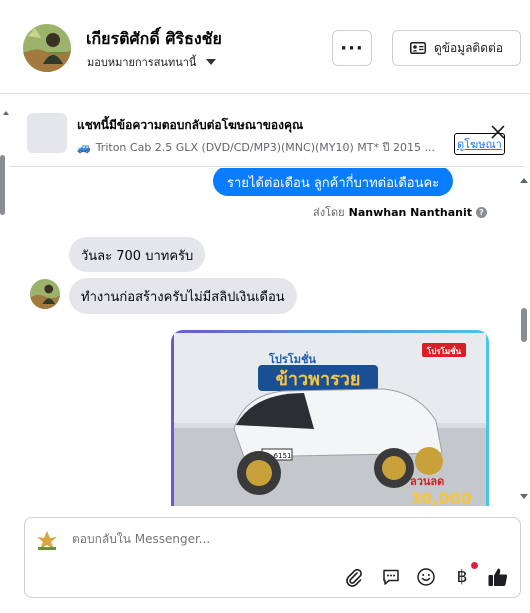 The width and height of the screenshot is (530, 613). I want to click on info-icon: ?, so click(481, 212).